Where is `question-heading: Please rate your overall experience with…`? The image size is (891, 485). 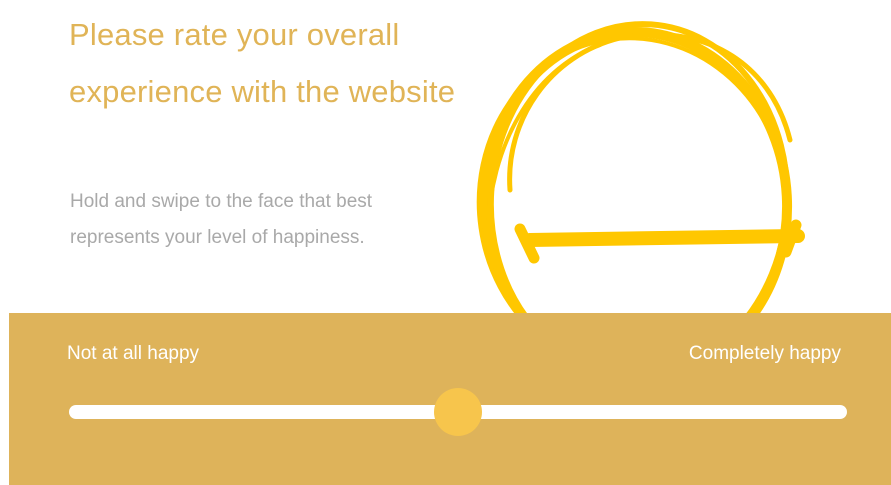 question-heading: Please rate your overall experience with… is located at coordinates (262, 63).